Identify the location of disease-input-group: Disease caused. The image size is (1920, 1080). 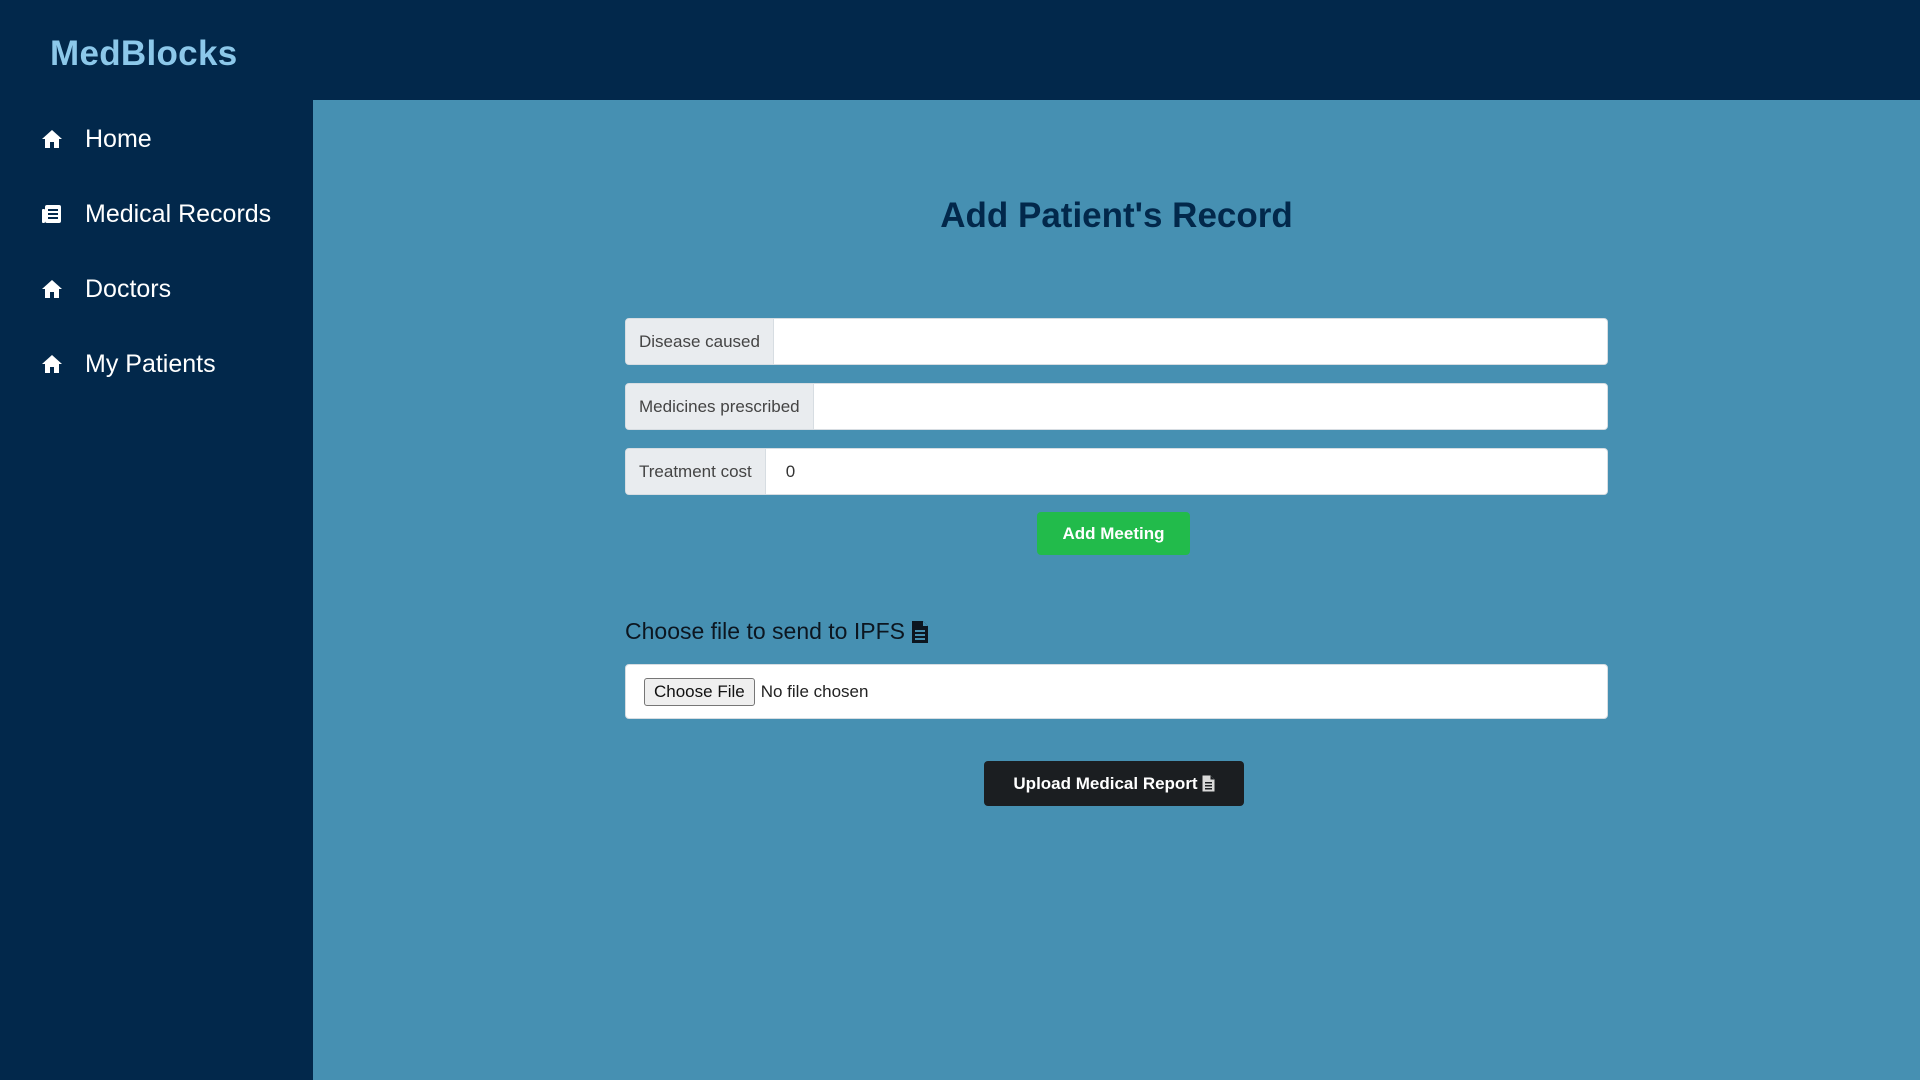
(1116, 341).